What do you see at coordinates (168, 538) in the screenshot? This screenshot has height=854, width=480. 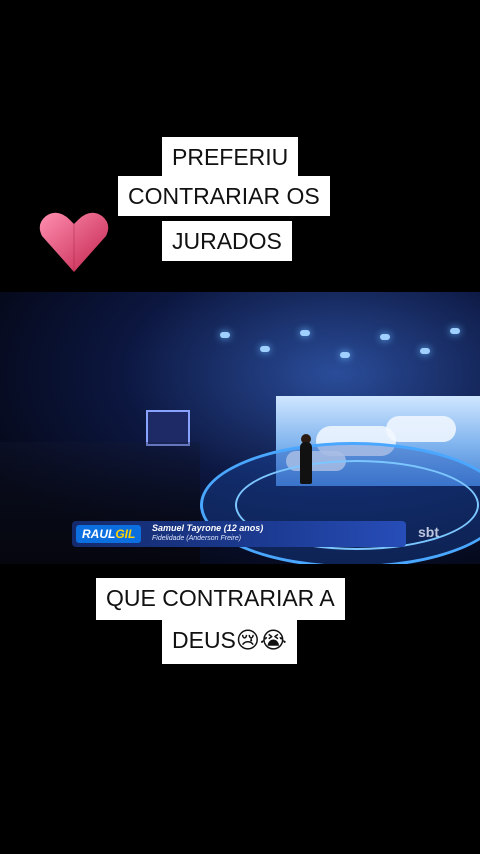 I see `song-title: Fidelidade` at bounding box center [168, 538].